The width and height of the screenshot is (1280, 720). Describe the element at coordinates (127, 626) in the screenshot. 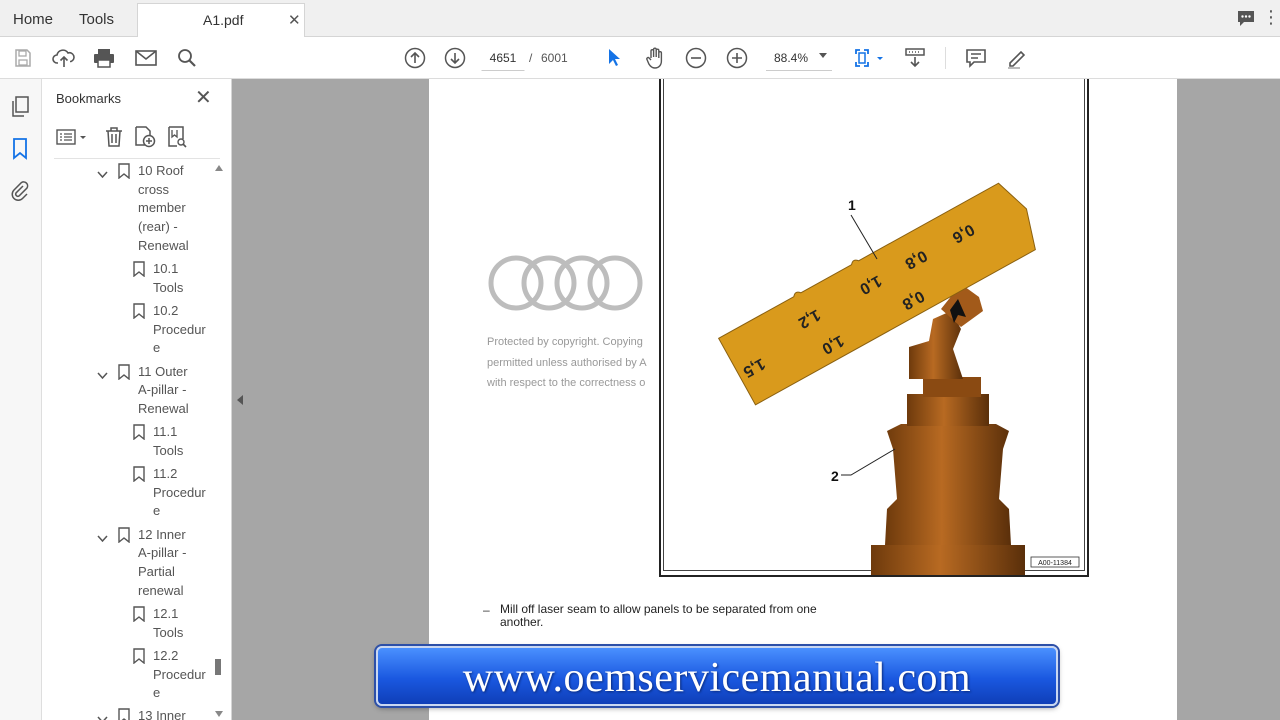

I see `bookmark-item: 12.1 Tools` at that location.